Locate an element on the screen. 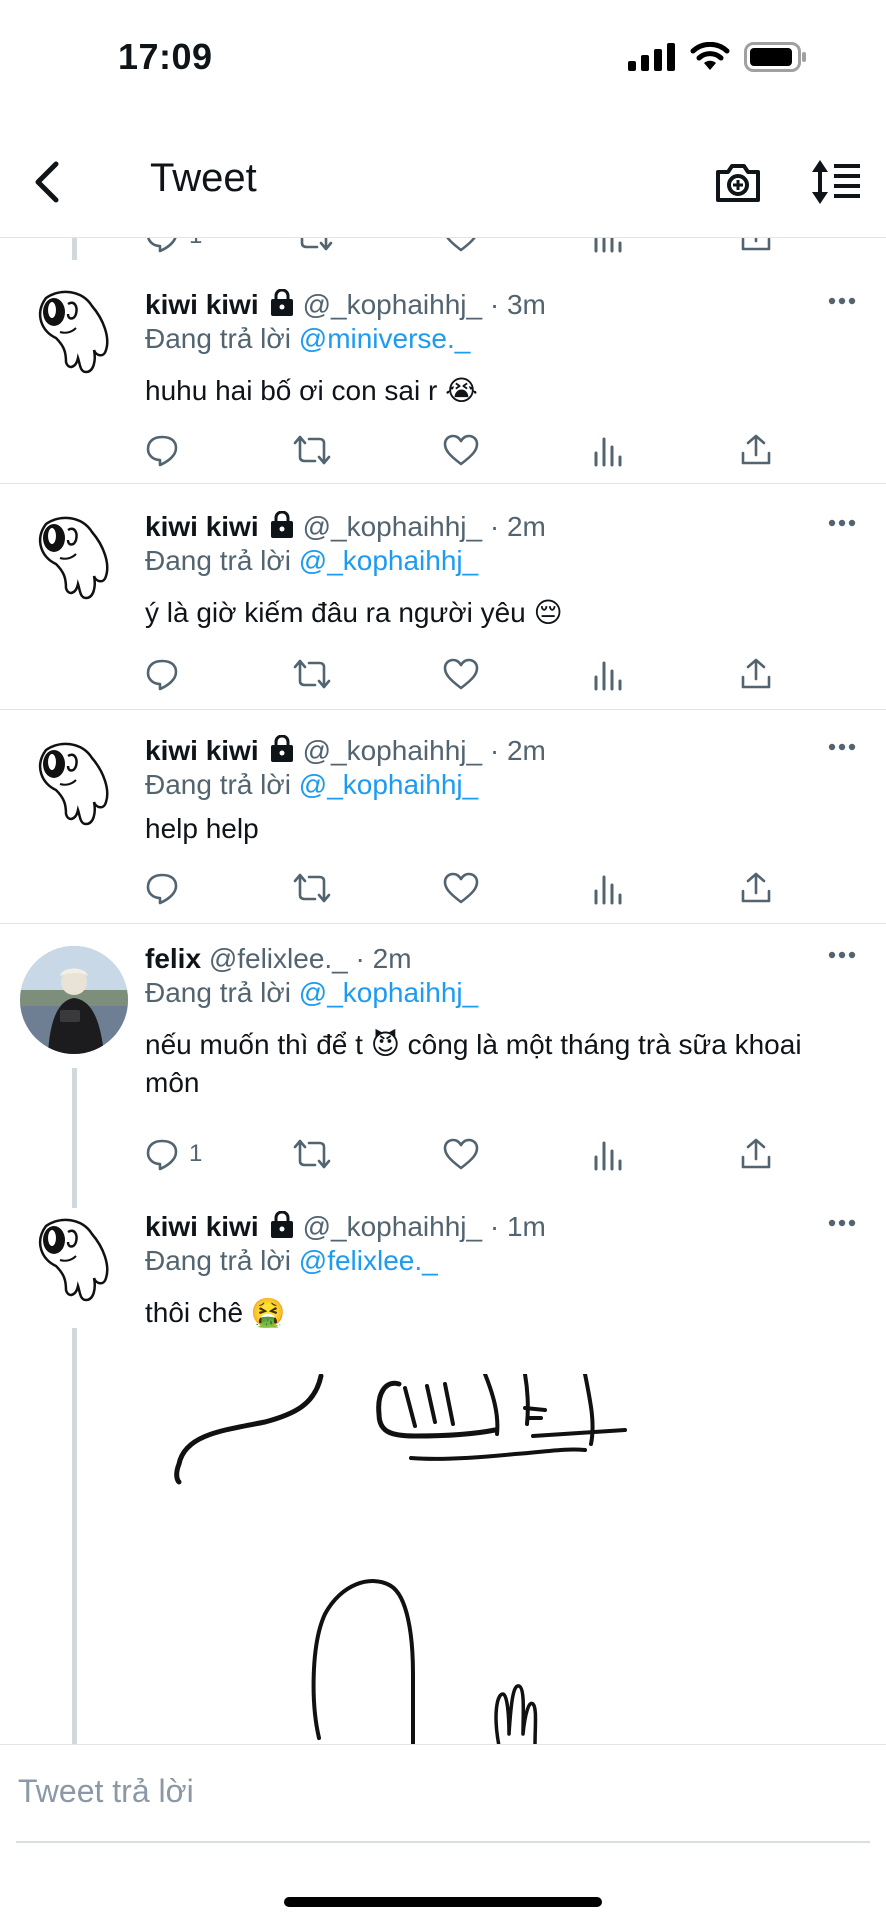 This screenshot has width=886, height=1920. display-name: felix is located at coordinates (173, 958).